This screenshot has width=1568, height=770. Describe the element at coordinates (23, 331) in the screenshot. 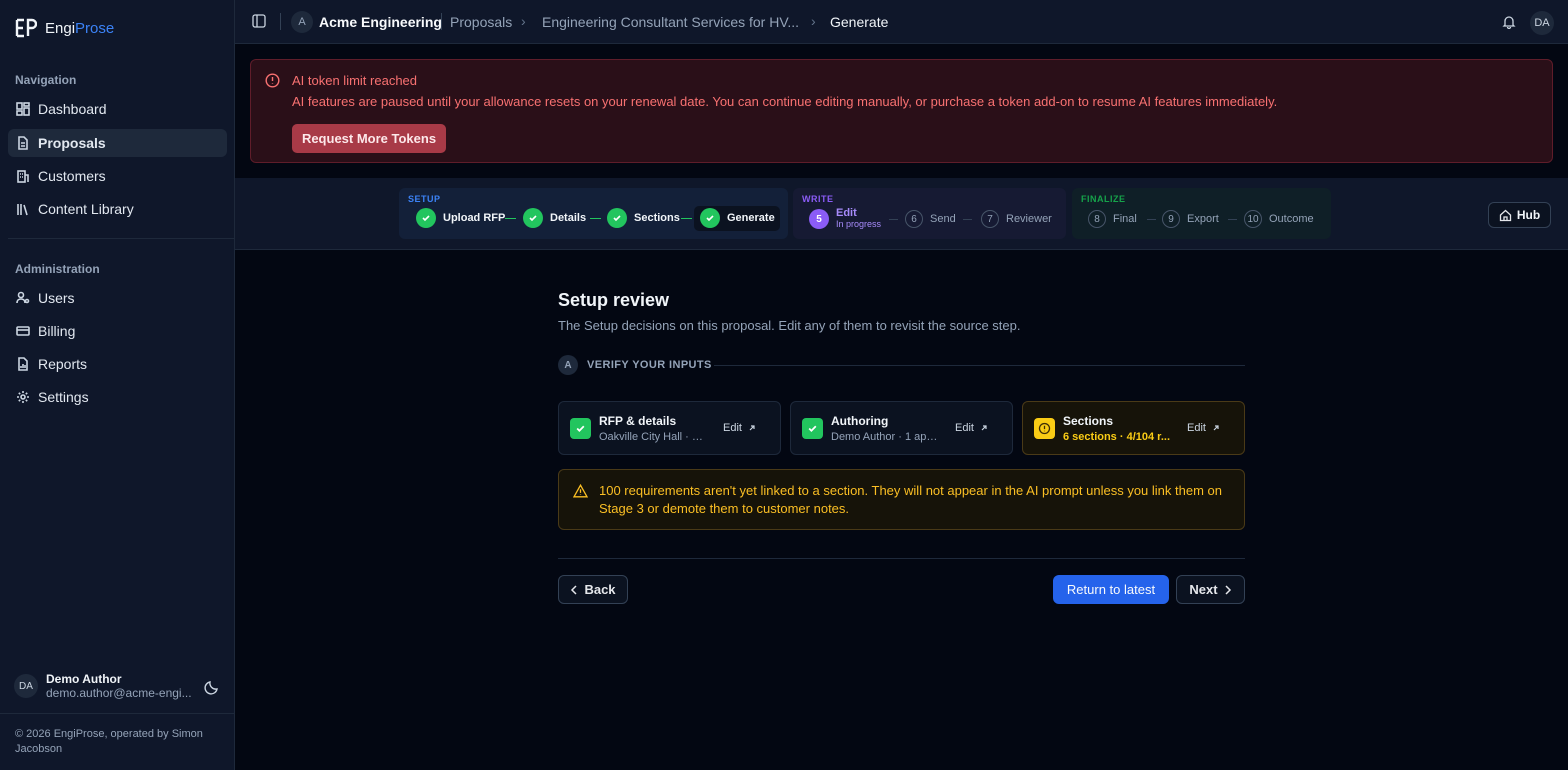

I see `credit-card-icon` at that location.